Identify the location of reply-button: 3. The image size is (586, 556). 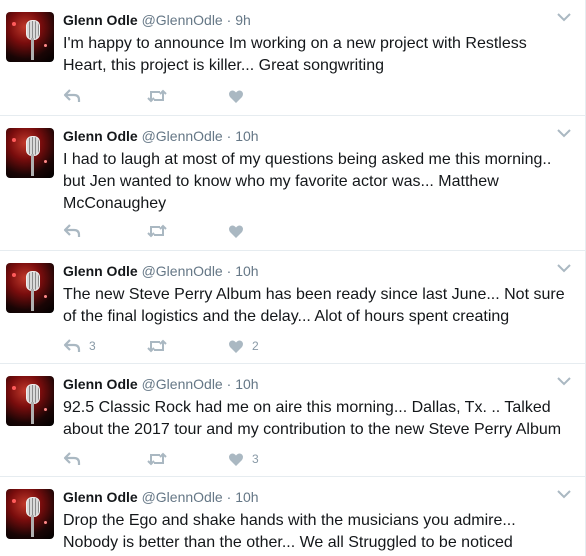
(79, 346).